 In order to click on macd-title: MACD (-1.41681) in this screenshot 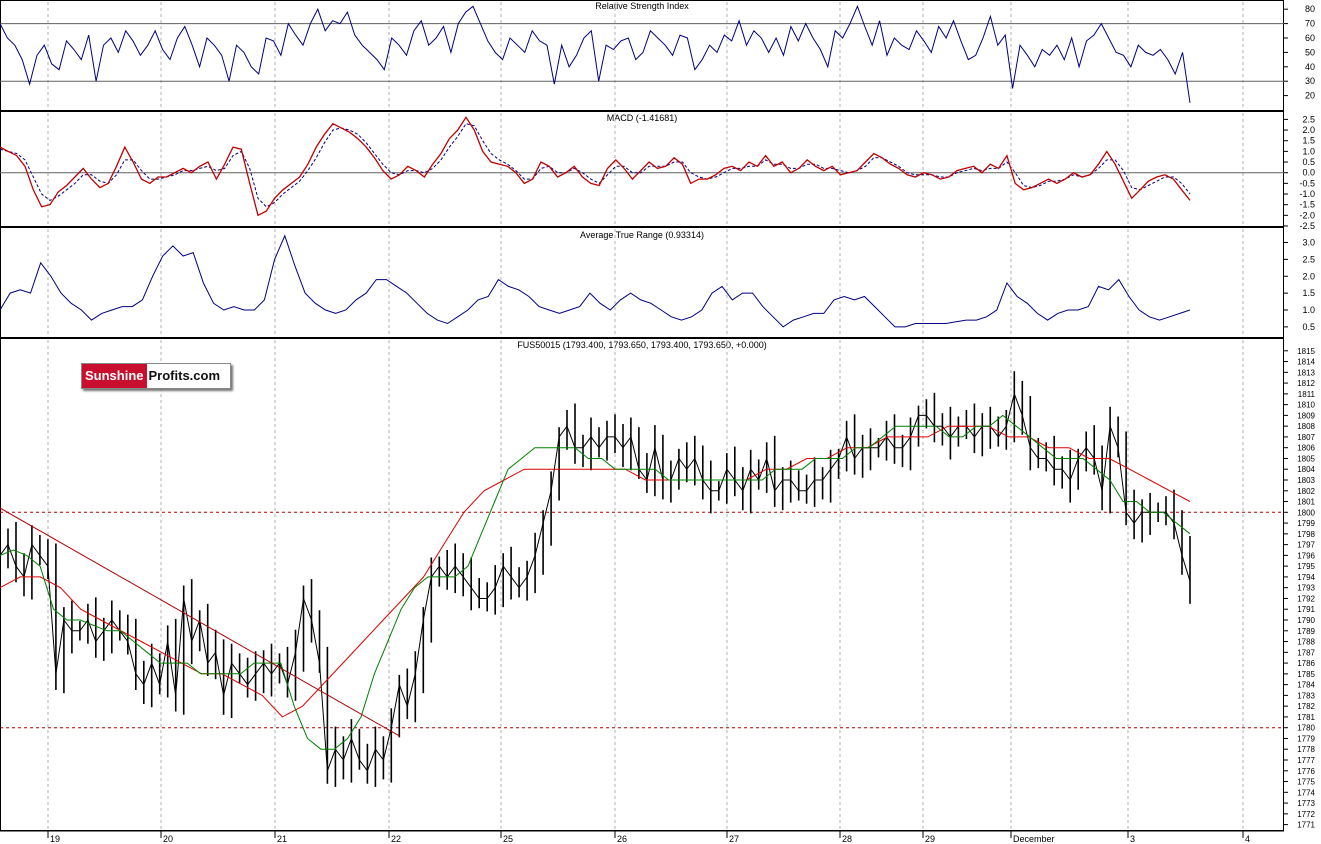, I will do `click(642, 118)`.